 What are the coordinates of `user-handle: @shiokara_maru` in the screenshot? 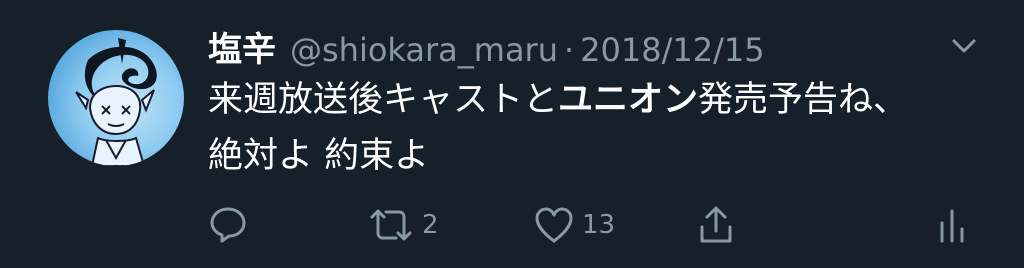 It's located at (424, 50).